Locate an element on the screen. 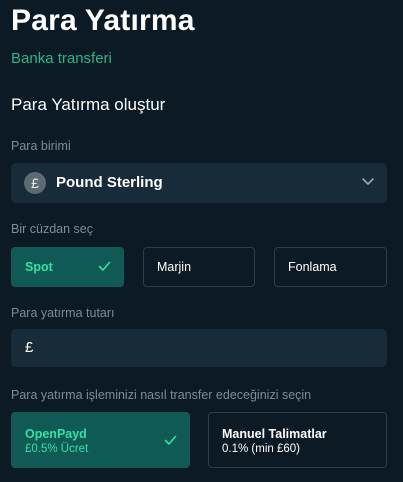  transfer-option-name: OpenPayd is located at coordinates (56, 434).